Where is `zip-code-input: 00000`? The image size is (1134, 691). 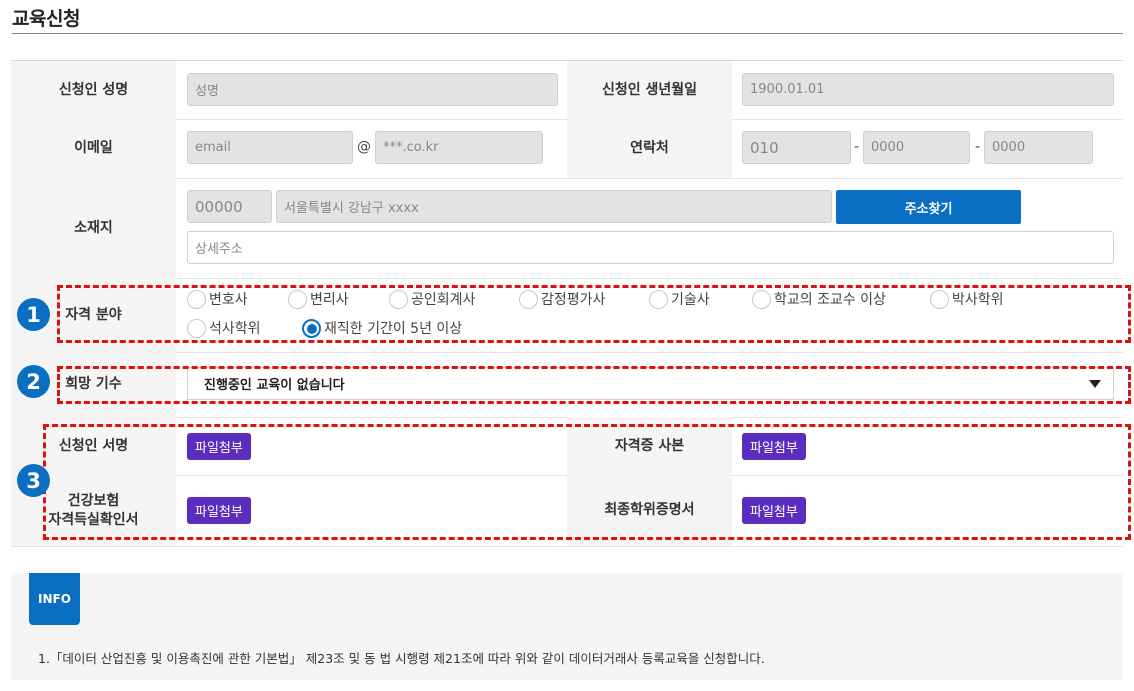
zip-code-input: 00000 is located at coordinates (229, 206).